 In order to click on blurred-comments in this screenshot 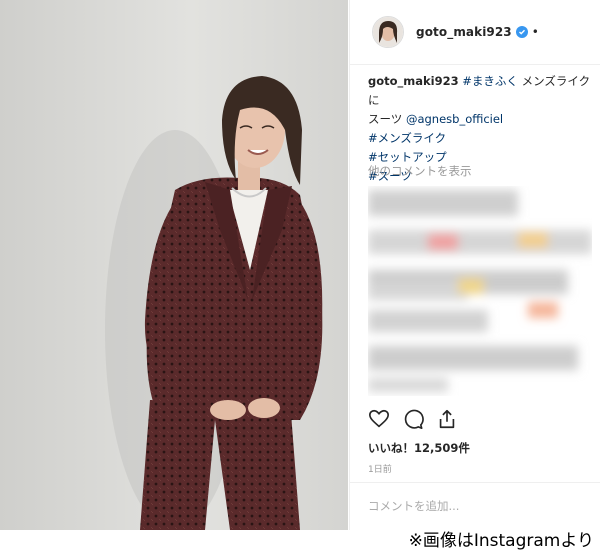, I will do `click(480, 291)`.